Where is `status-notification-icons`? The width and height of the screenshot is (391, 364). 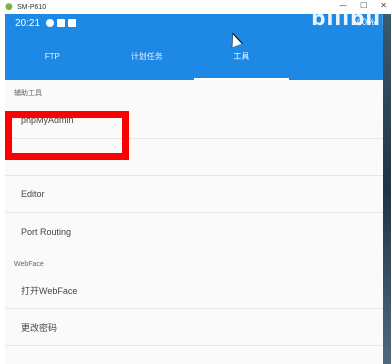 status-notification-icons is located at coordinates (61, 23).